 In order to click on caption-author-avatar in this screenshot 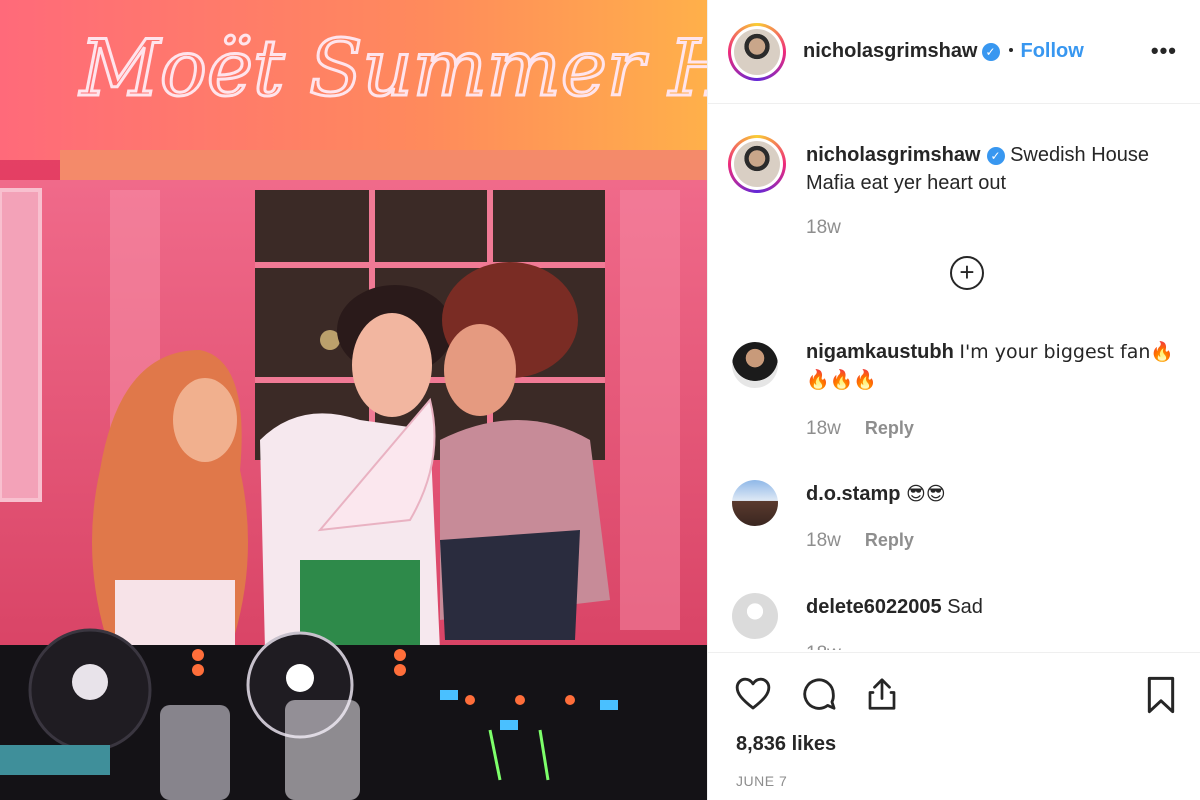, I will do `click(757, 164)`.